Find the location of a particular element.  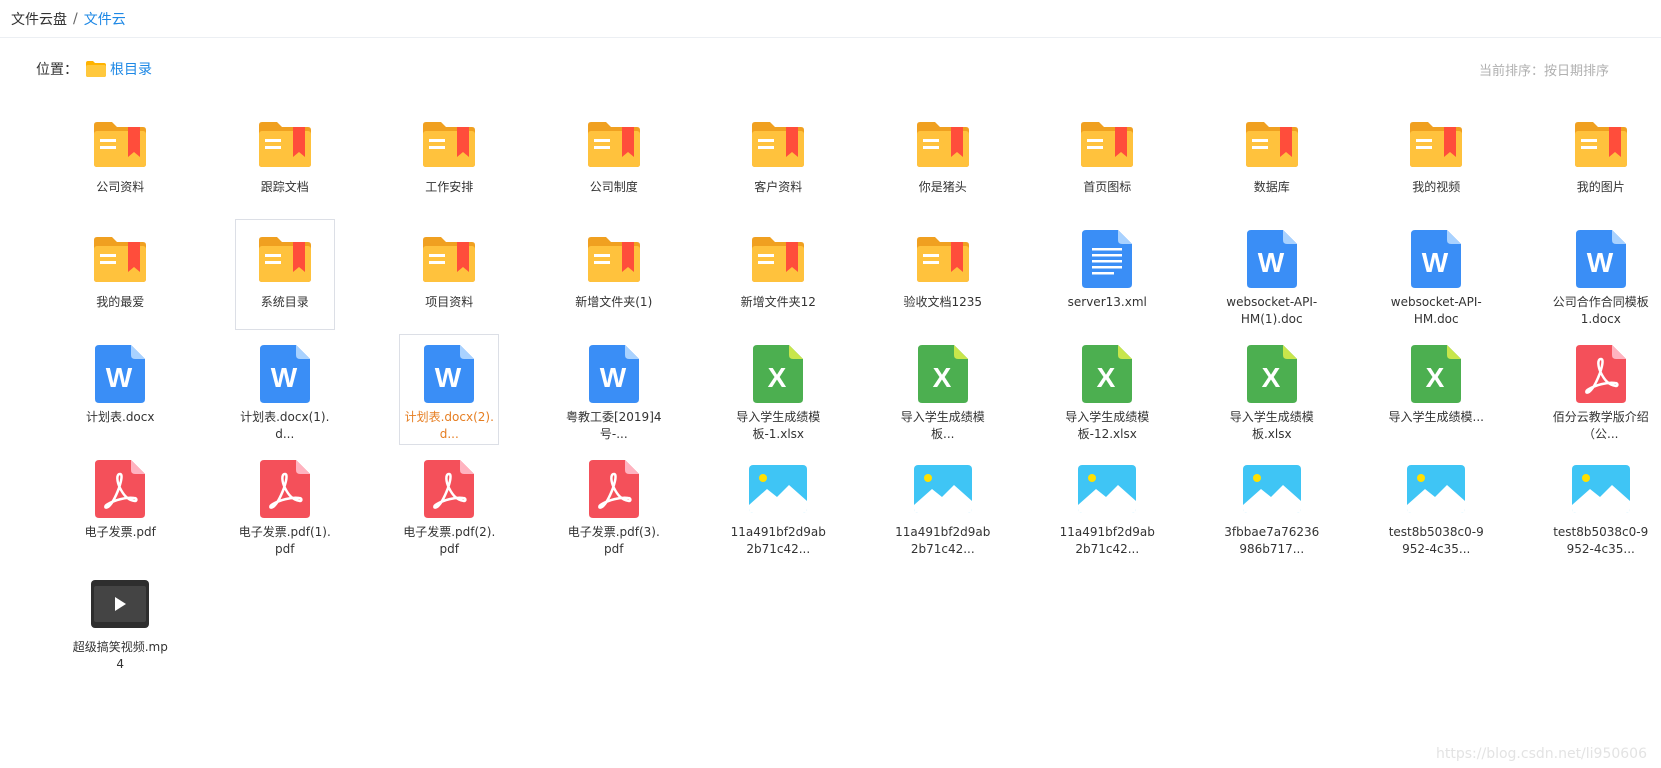

file-item: 电子发票.pdf(2).pdf is located at coordinates (449, 504).